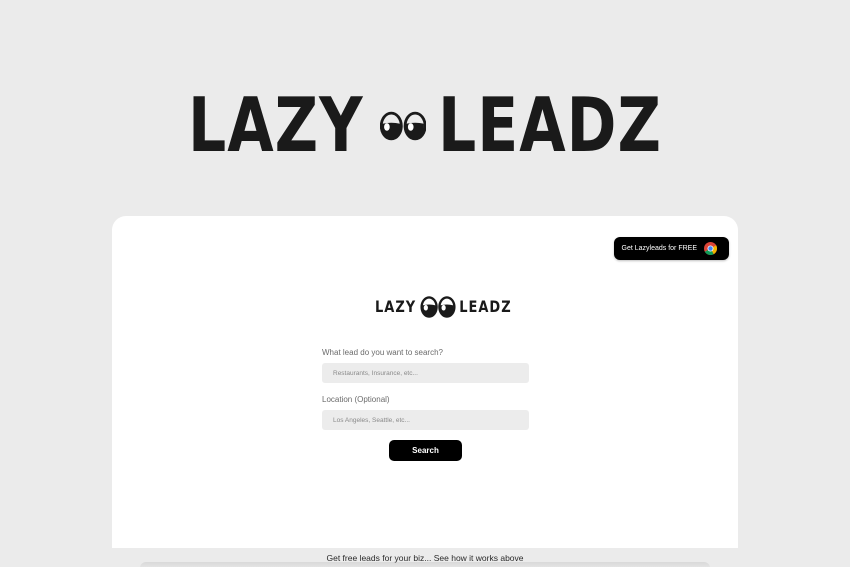 This screenshot has width=850, height=567. What do you see at coordinates (485, 307) in the screenshot?
I see `card-logo-word-right: LEADZ` at bounding box center [485, 307].